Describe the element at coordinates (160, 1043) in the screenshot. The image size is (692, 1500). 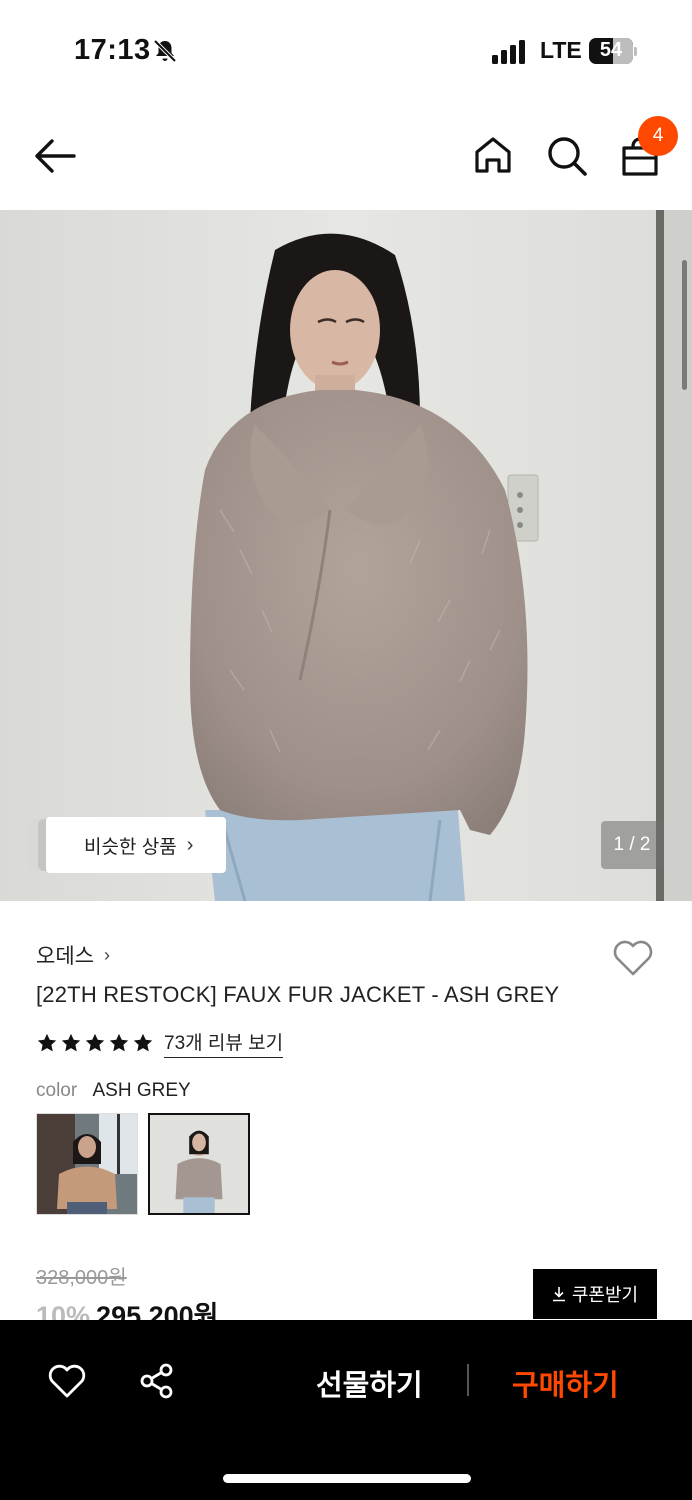
I see `rating-row: 73개 리뷰 보기` at that location.